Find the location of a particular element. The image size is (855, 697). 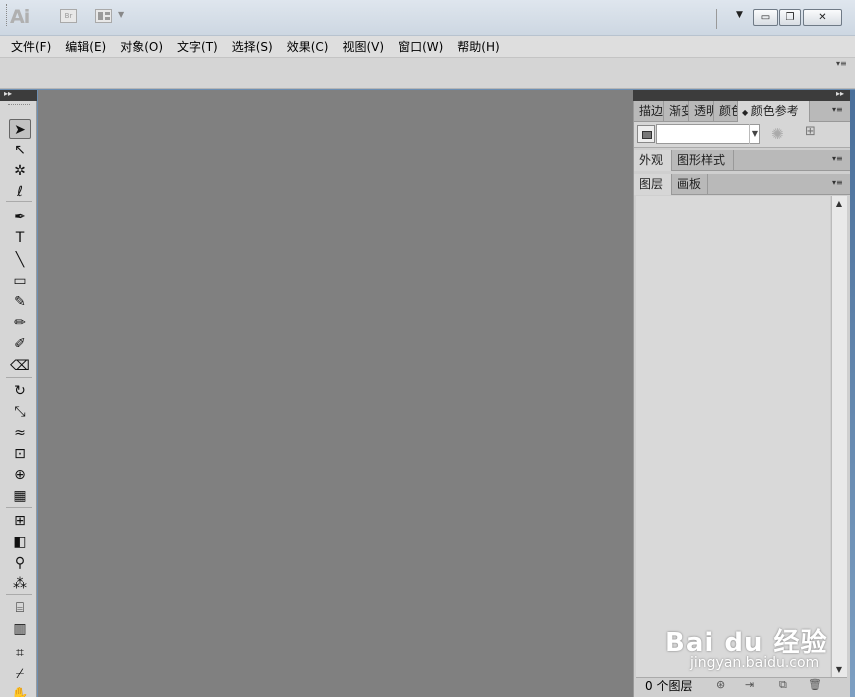

tab-transparency: 透明 is located at coordinates (701, 111).